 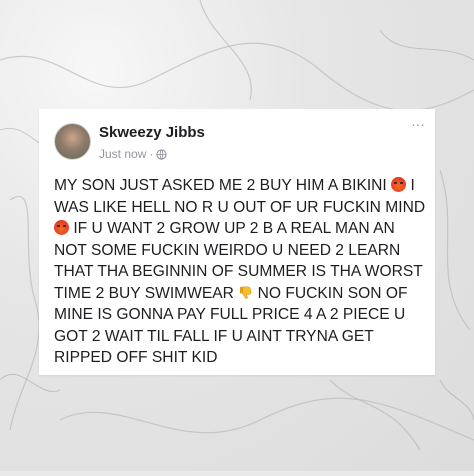 What do you see at coordinates (214, 336) in the screenshot?
I see `post-line: GOT 2 WAIT TIL FALL IF U AINT TRYNA GET` at bounding box center [214, 336].